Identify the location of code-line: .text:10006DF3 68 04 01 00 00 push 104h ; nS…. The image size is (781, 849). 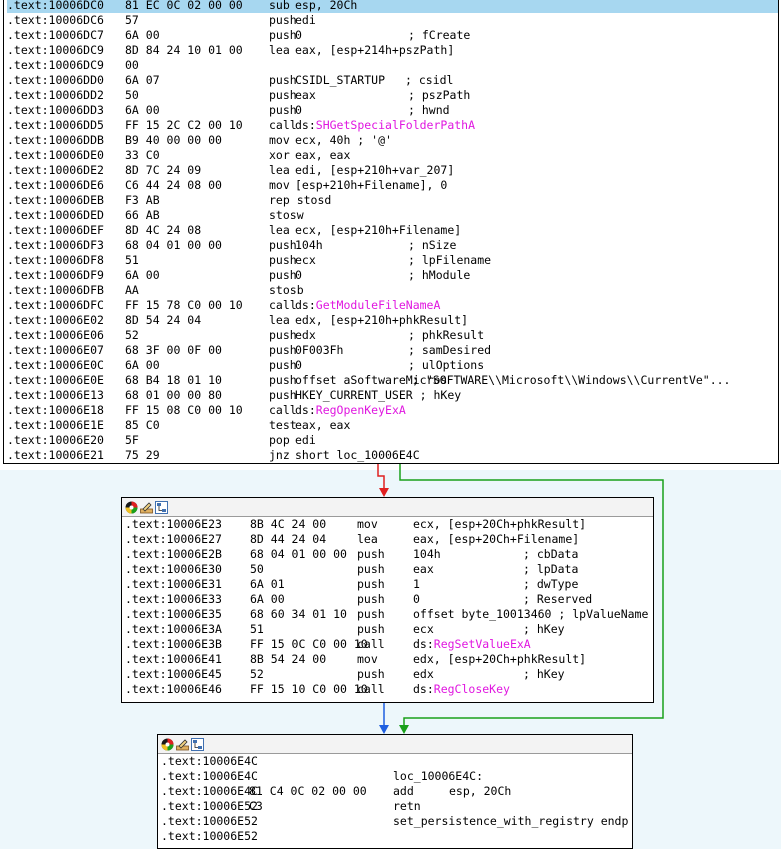
(392, 245).